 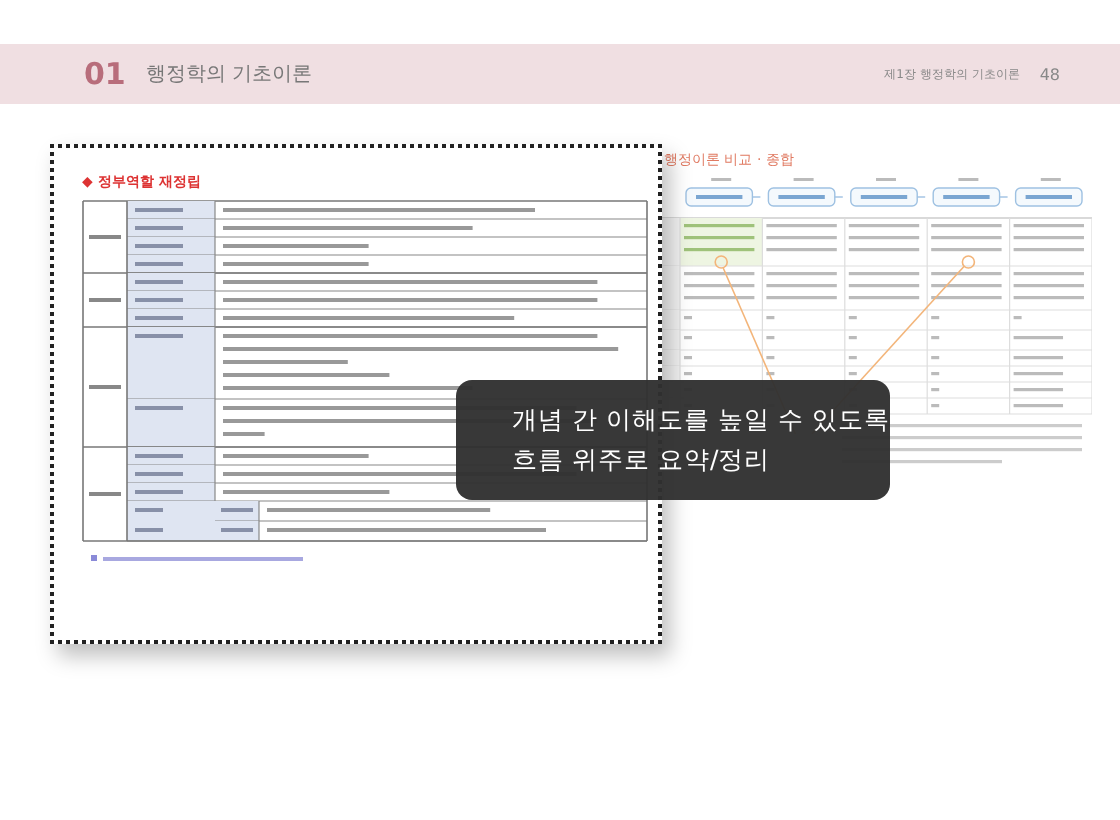 What do you see at coordinates (1049, 74) in the screenshot?
I see `page-number: 48` at bounding box center [1049, 74].